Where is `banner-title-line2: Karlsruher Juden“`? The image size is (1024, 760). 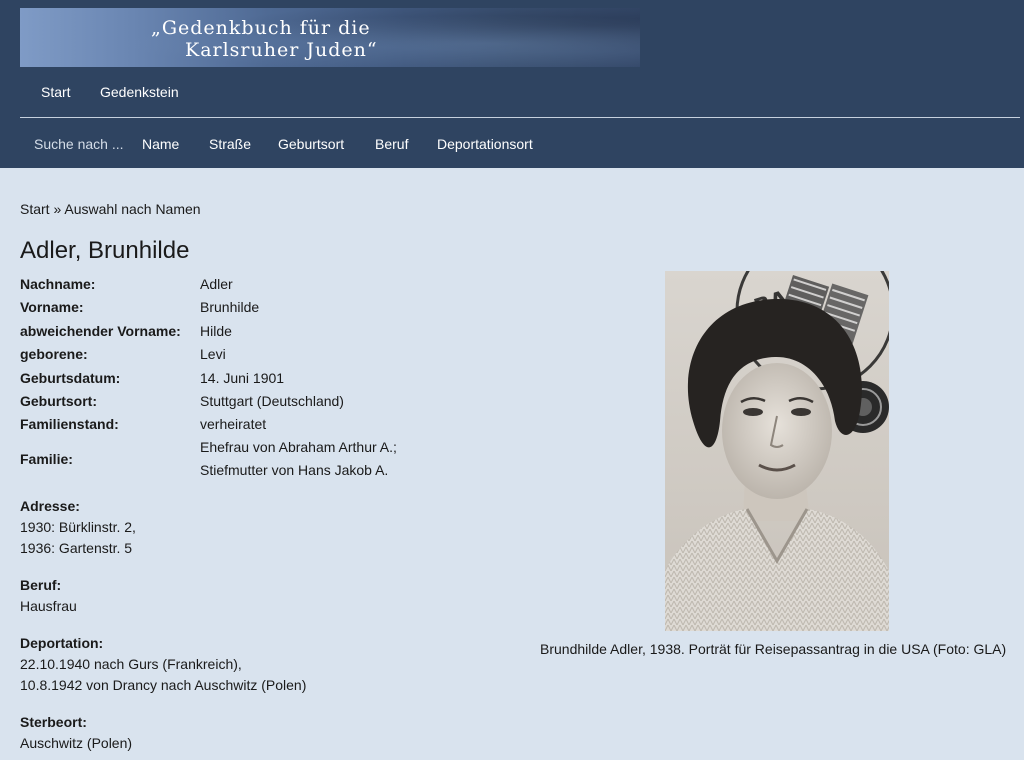 banner-title-line2: Karlsruher Juden“ is located at coordinates (281, 50).